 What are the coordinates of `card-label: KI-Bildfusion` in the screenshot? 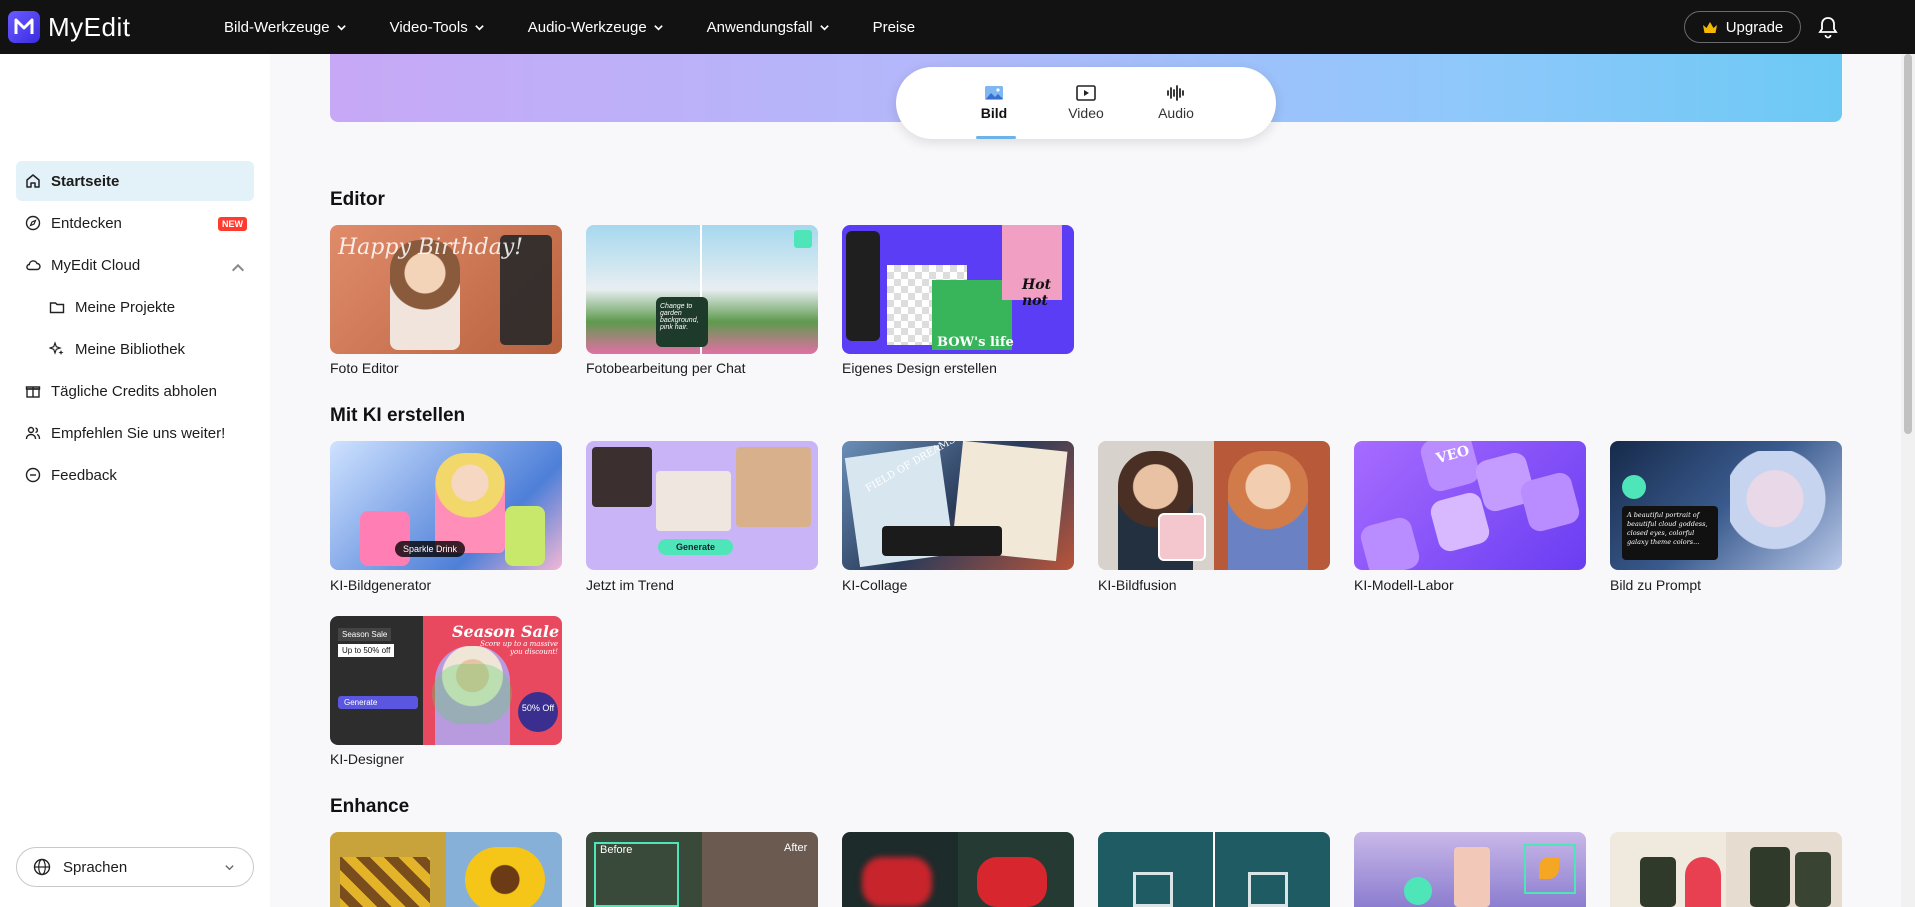 It's located at (1137, 585).